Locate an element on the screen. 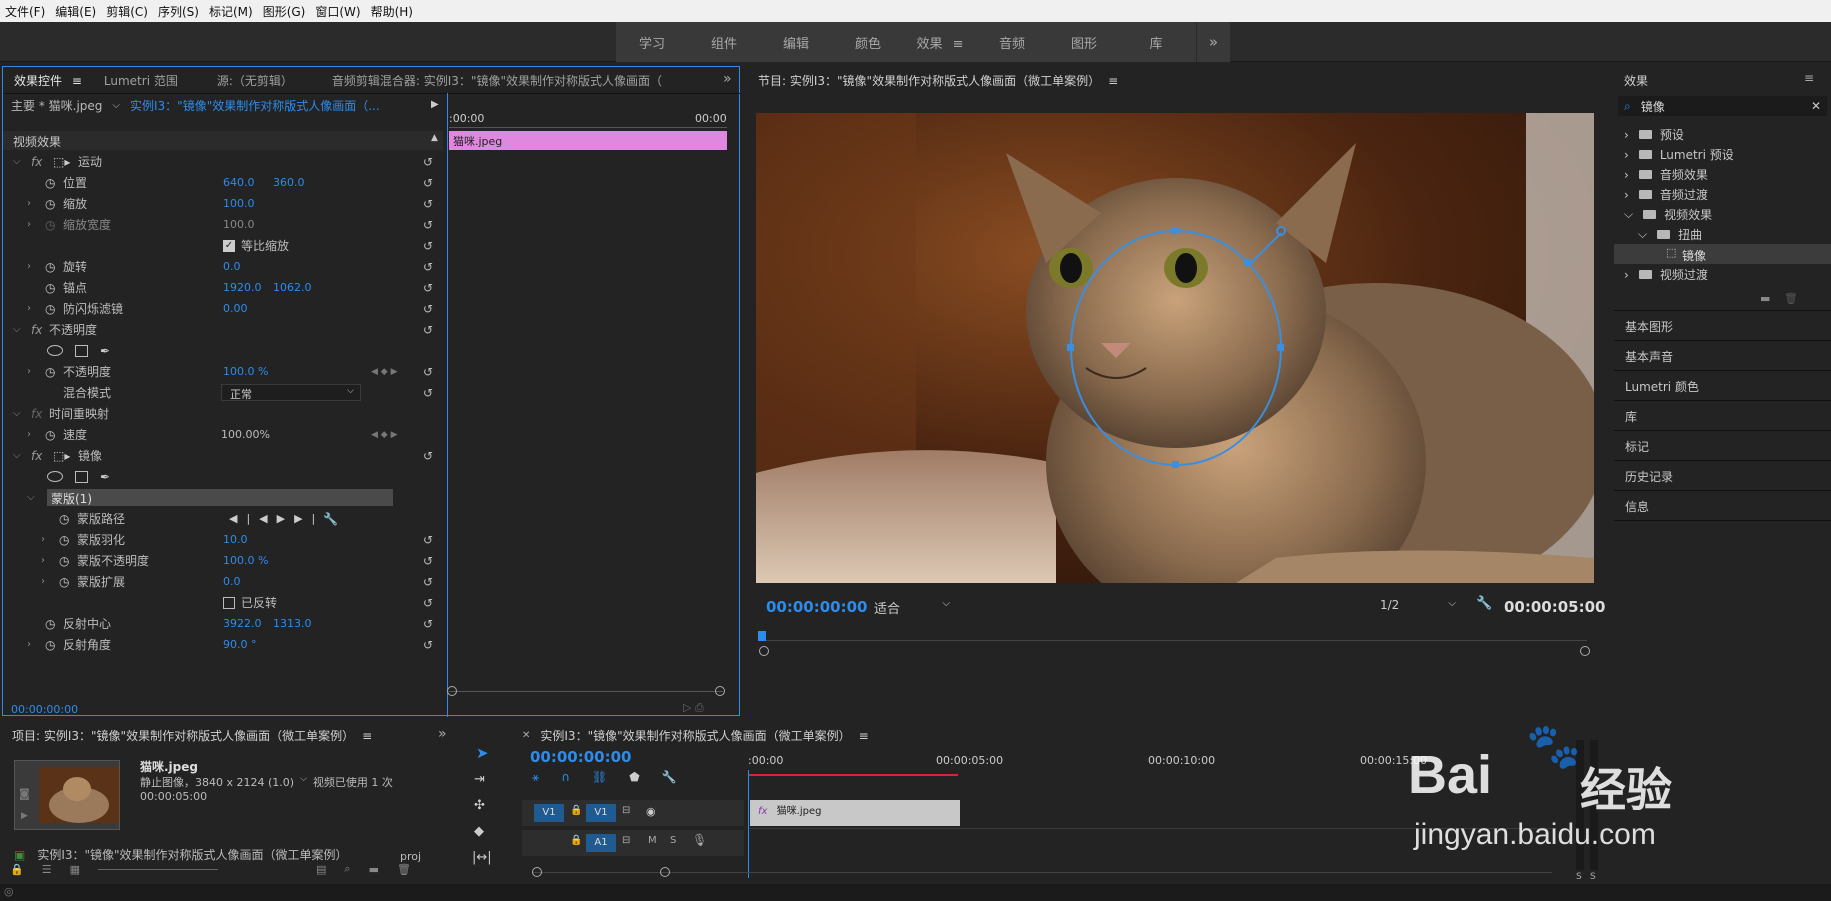 The height and width of the screenshot is (901, 1831). menu-help: 帮助(H) is located at coordinates (392, 11).